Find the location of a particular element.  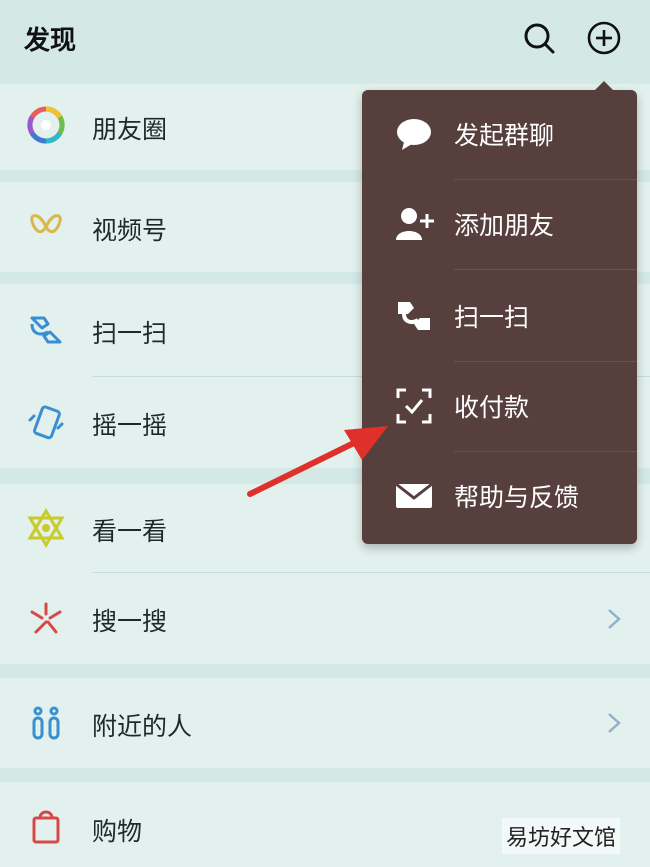

nearby-people-icon is located at coordinates (46, 723).